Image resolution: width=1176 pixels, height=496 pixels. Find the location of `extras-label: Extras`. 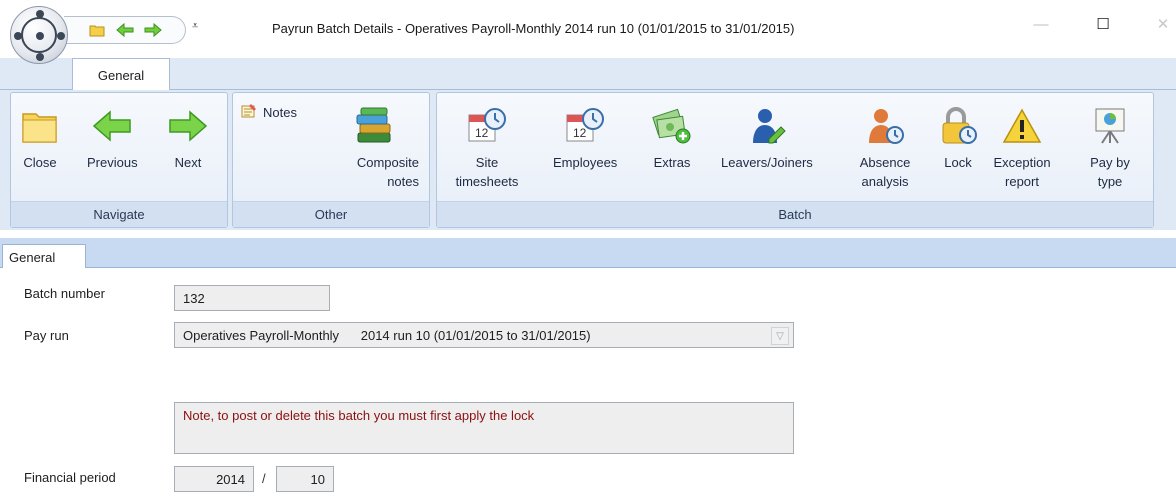

extras-label: Extras is located at coordinates (672, 162).